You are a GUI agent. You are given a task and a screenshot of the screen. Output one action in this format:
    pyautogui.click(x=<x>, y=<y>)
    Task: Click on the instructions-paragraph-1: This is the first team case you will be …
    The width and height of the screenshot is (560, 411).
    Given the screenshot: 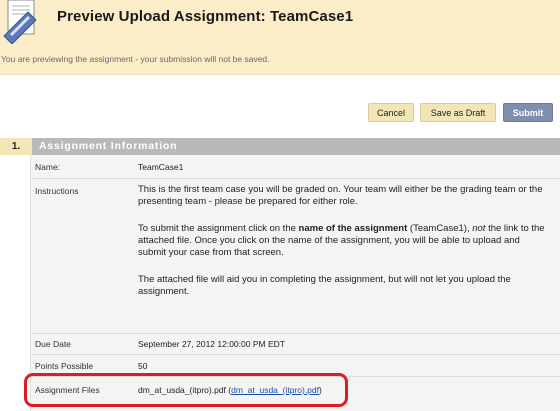 What is the action you would take?
    pyautogui.click(x=340, y=195)
    